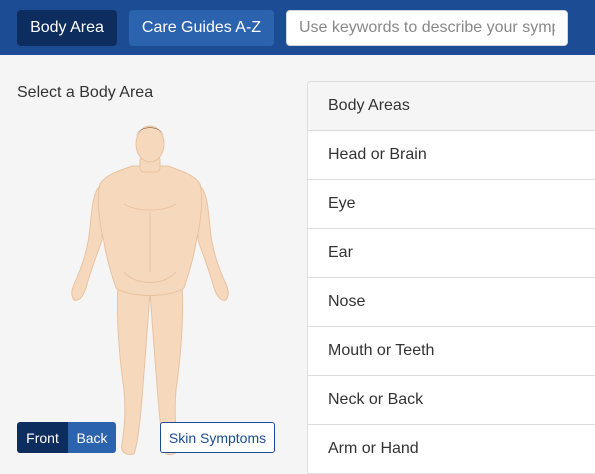 The width and height of the screenshot is (595, 474). What do you see at coordinates (92, 437) in the screenshot?
I see `back-view-button: Back` at bounding box center [92, 437].